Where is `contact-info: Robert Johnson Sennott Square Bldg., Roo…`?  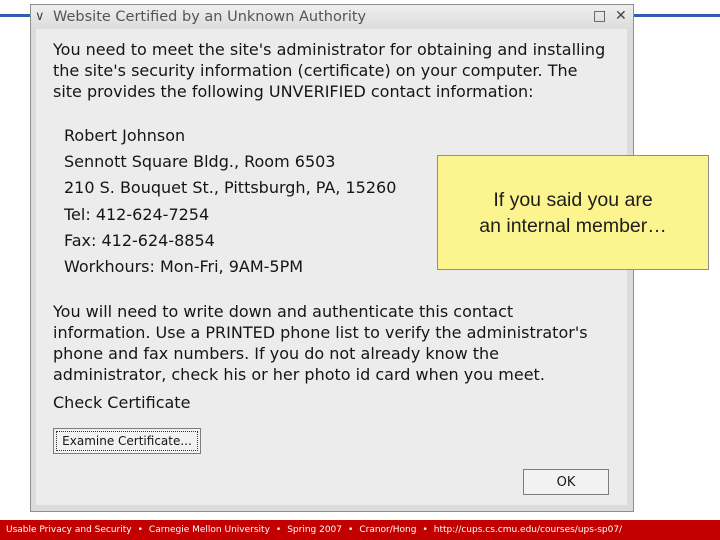 contact-info: Robert Johnson Sennott Square Bldg., Roo… is located at coordinates (230, 201).